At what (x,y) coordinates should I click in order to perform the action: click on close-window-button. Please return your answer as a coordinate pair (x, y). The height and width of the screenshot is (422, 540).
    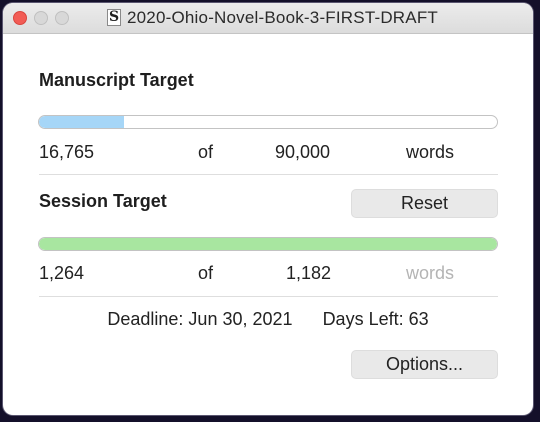
    Looking at the image, I should click on (20, 18).